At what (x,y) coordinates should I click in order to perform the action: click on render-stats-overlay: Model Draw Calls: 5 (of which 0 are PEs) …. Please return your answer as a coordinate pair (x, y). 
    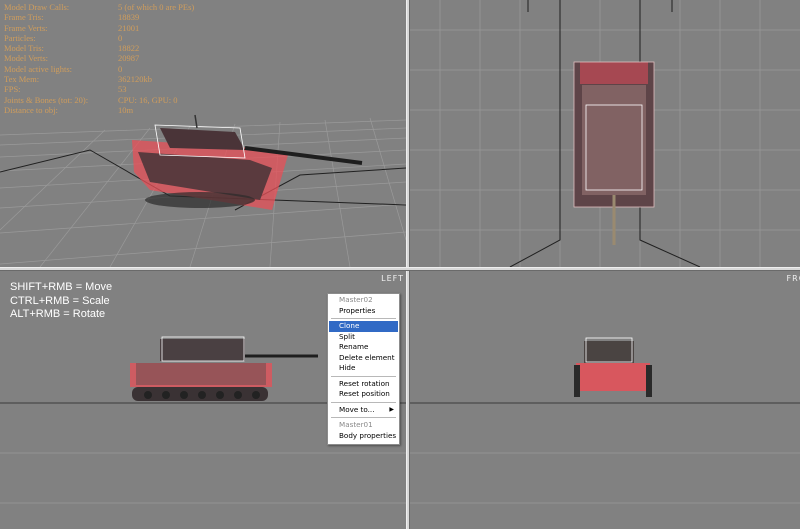
    Looking at the image, I should click on (99, 58).